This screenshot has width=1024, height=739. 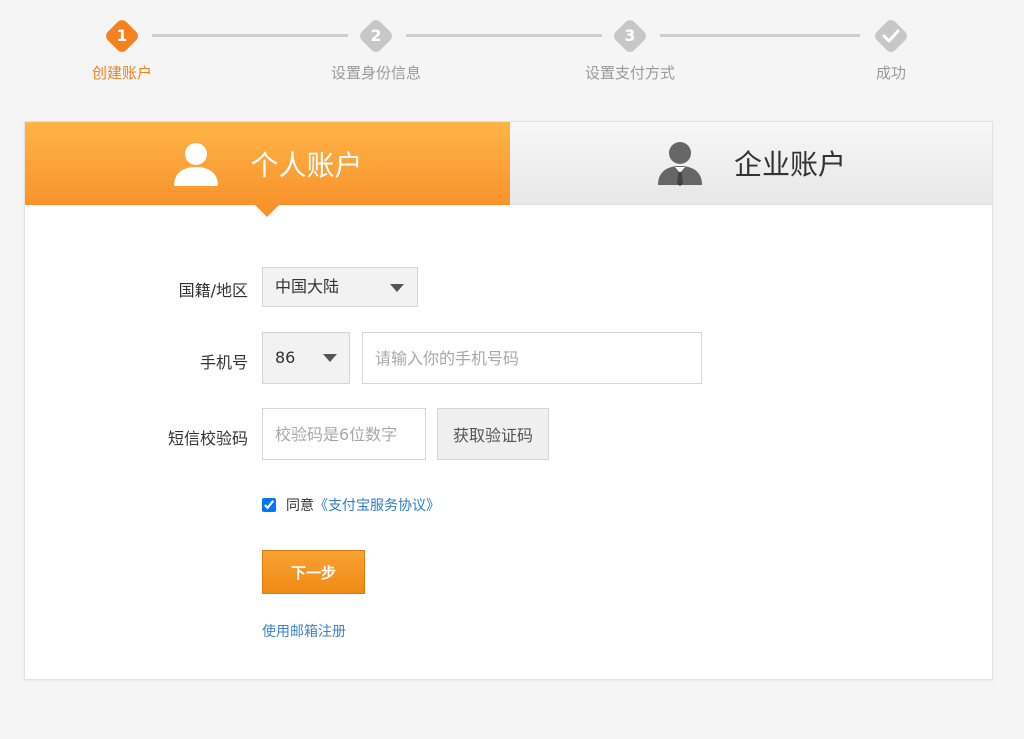 I want to click on checkmark-icon, so click(x=891, y=36).